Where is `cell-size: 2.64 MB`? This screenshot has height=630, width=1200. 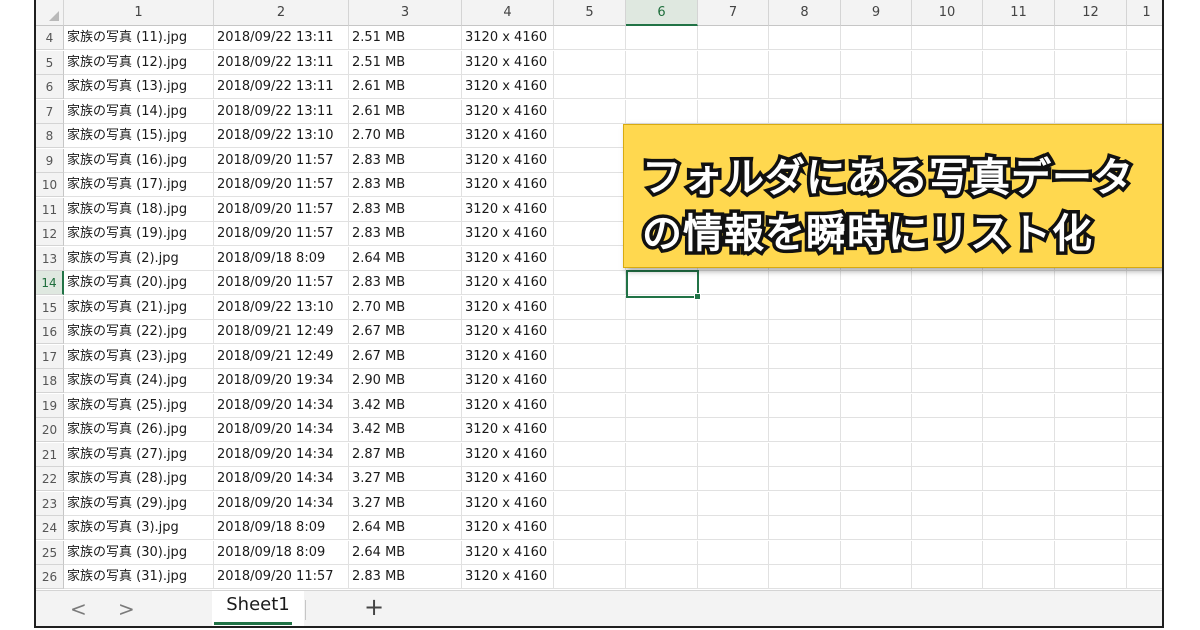
cell-size: 2.64 MB is located at coordinates (405, 258).